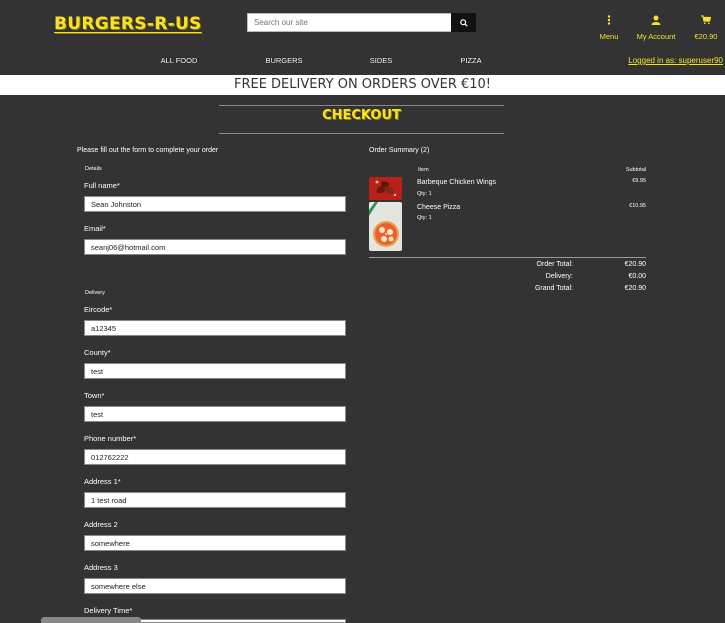 The width and height of the screenshot is (725, 623). I want to click on free-delivery-banner: FREE DELIVERY ON ORDERS OVER €10!, so click(362, 85).